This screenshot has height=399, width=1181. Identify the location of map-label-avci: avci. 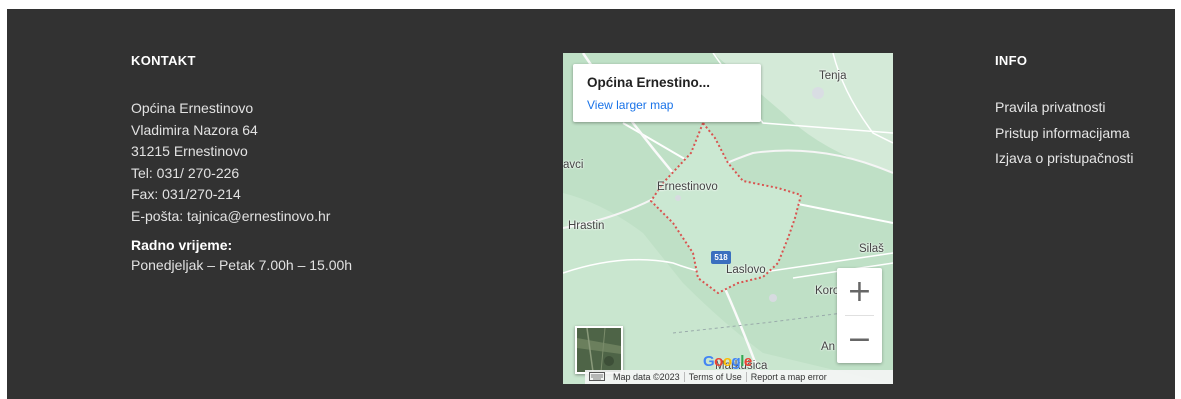
(573, 165).